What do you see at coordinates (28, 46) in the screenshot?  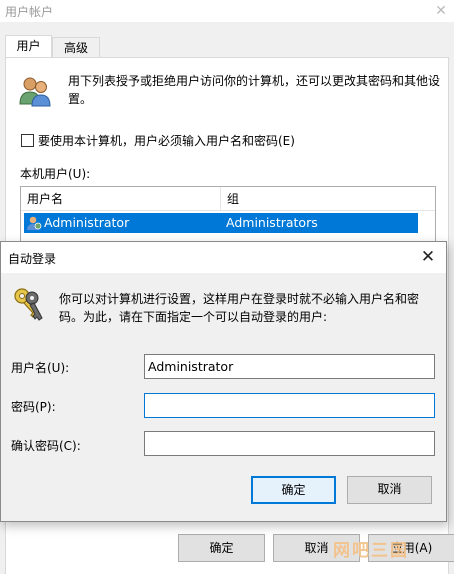 I see `tab-users: 用户` at bounding box center [28, 46].